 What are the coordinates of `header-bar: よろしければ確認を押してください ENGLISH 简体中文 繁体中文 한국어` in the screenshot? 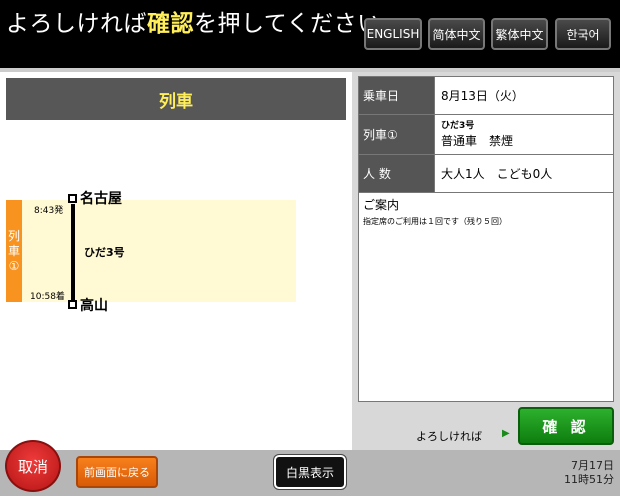 It's located at (310, 34).